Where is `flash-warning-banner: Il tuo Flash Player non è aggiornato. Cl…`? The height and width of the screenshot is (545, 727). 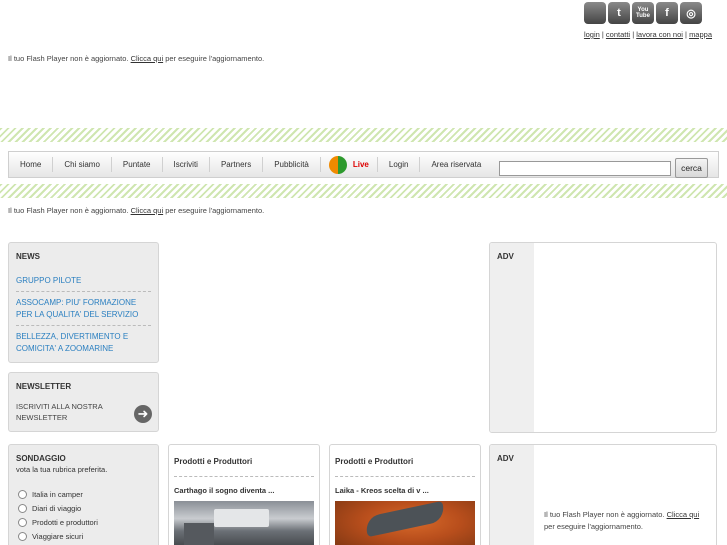 flash-warning-banner: Il tuo Flash Player non è aggiornato. Cl… is located at coordinates (136, 210).